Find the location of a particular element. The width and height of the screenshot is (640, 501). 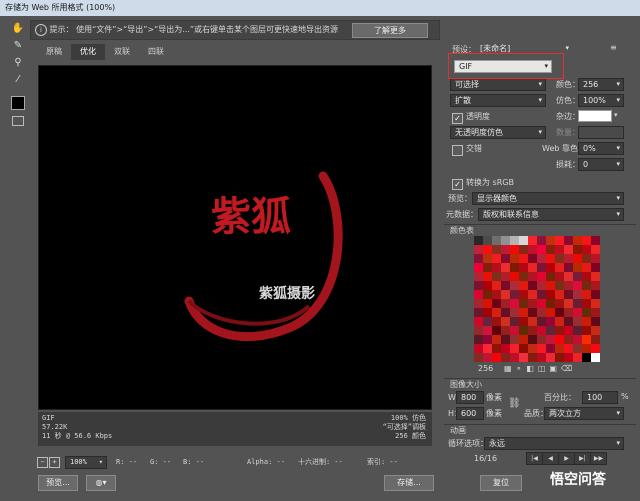

transparency-checkbox: ✓ is located at coordinates (457, 118).